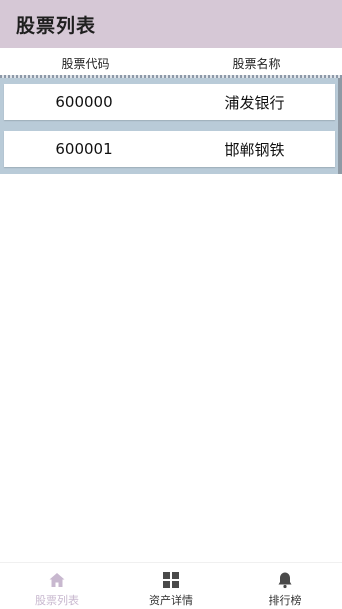  I want to click on app-bar: 股票列表, so click(171, 24).